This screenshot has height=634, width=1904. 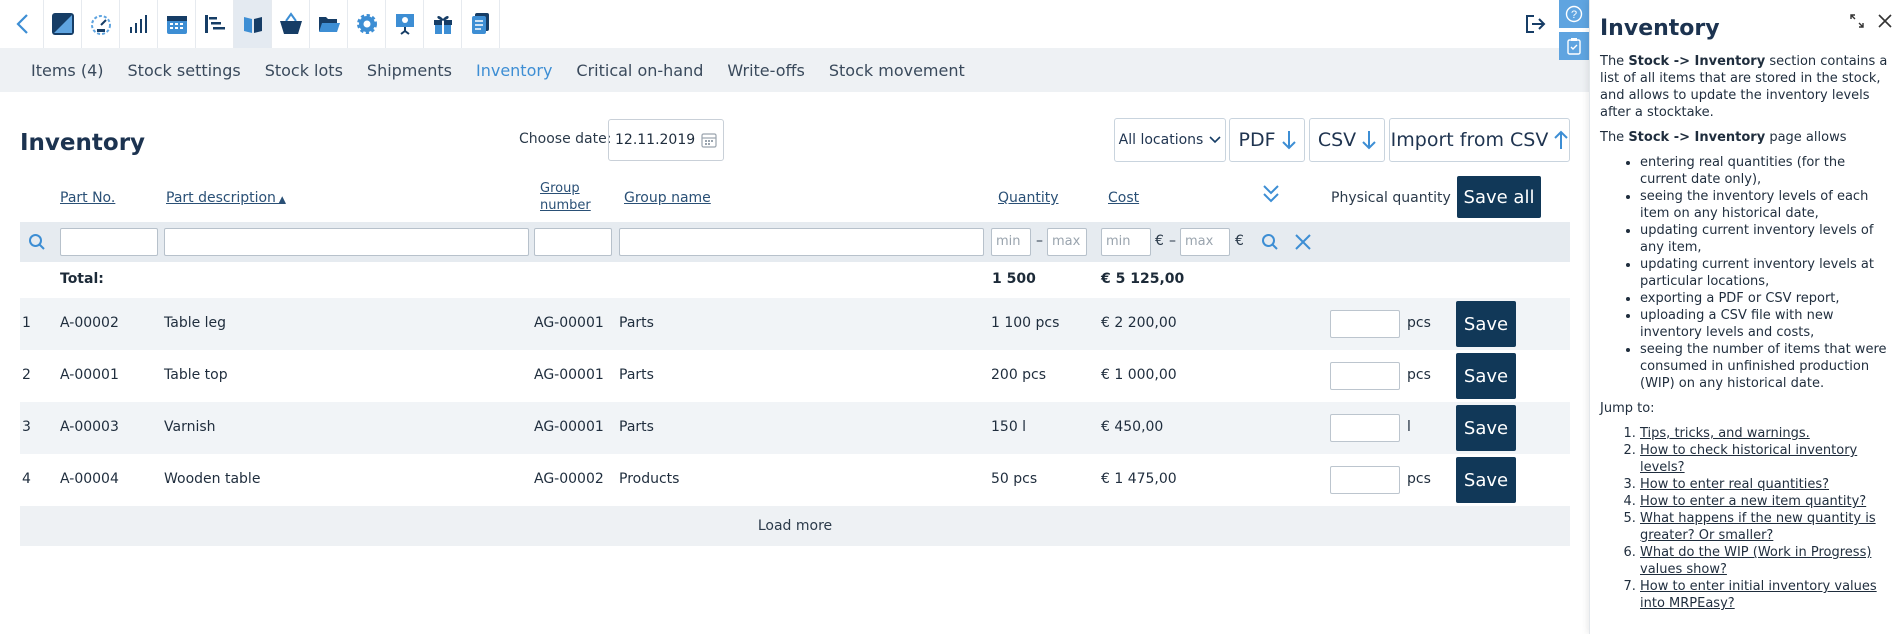 What do you see at coordinates (765, 70) in the screenshot?
I see `tab-write-offs: Write-offs` at bounding box center [765, 70].